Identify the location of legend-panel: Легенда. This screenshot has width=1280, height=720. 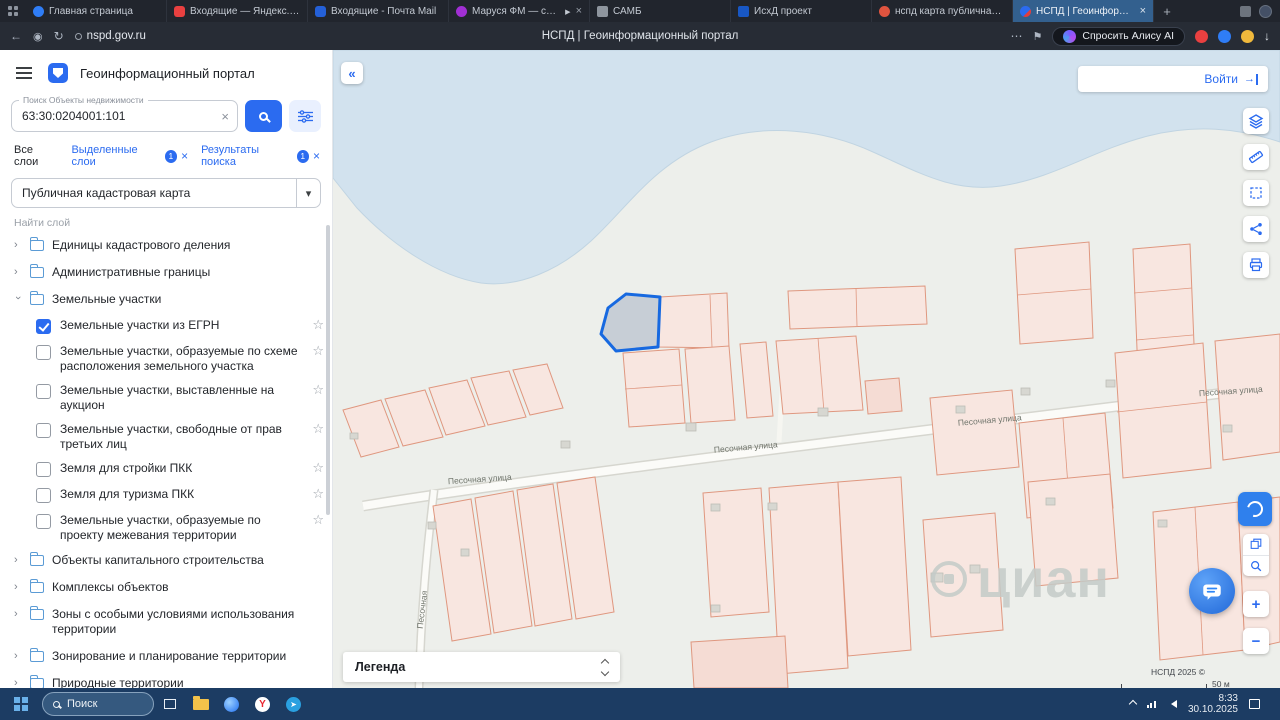
(481, 667).